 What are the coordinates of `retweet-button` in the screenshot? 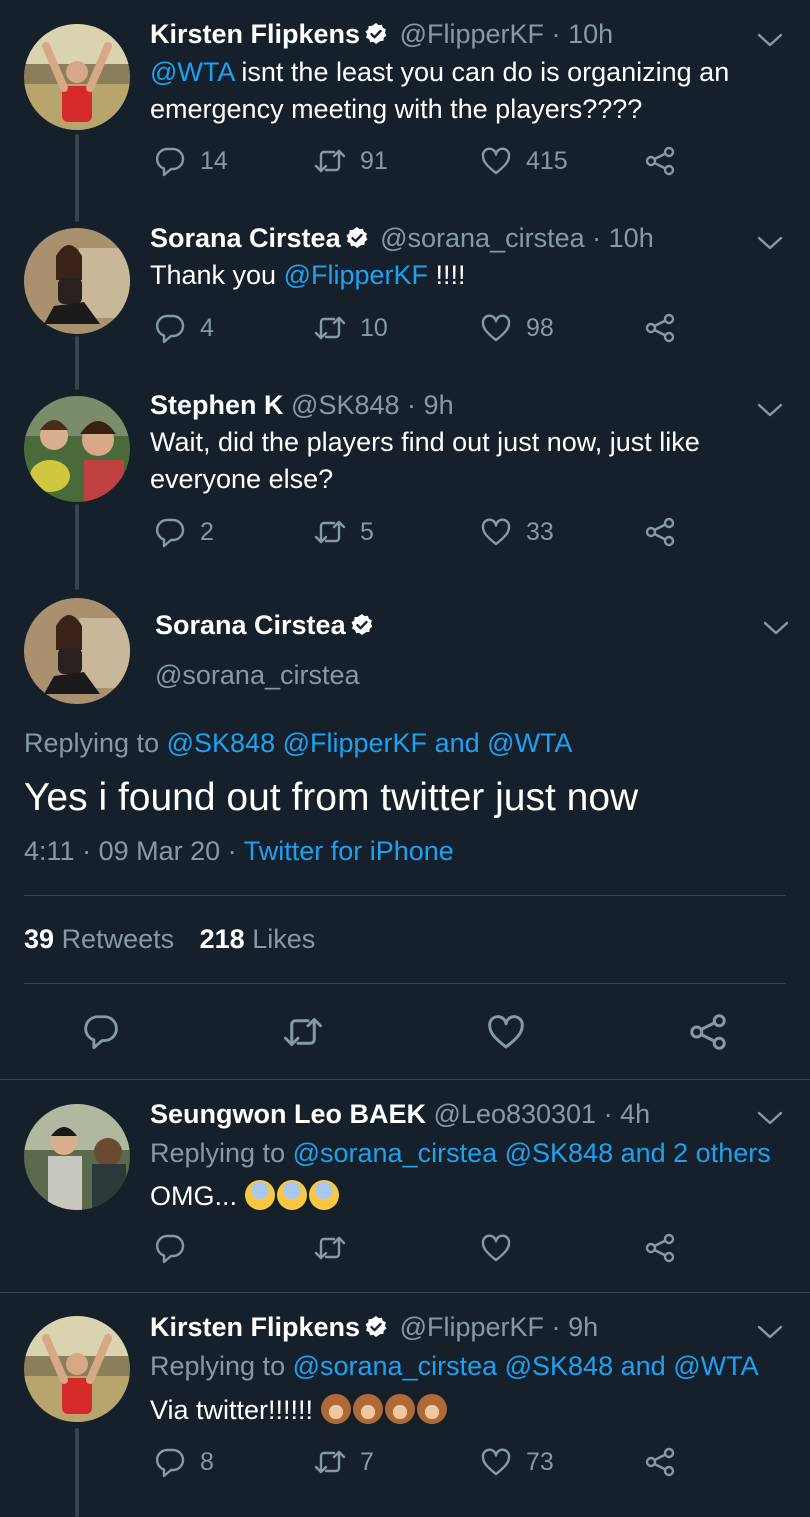 It's located at (337, 1248).